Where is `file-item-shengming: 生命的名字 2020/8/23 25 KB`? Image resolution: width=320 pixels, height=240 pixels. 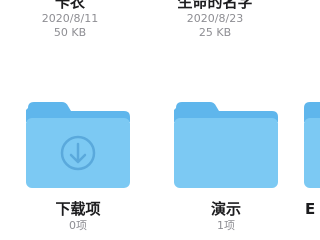 file-item-shengming: 生命的名字 2020/8/23 25 KB is located at coordinates (215, 20).